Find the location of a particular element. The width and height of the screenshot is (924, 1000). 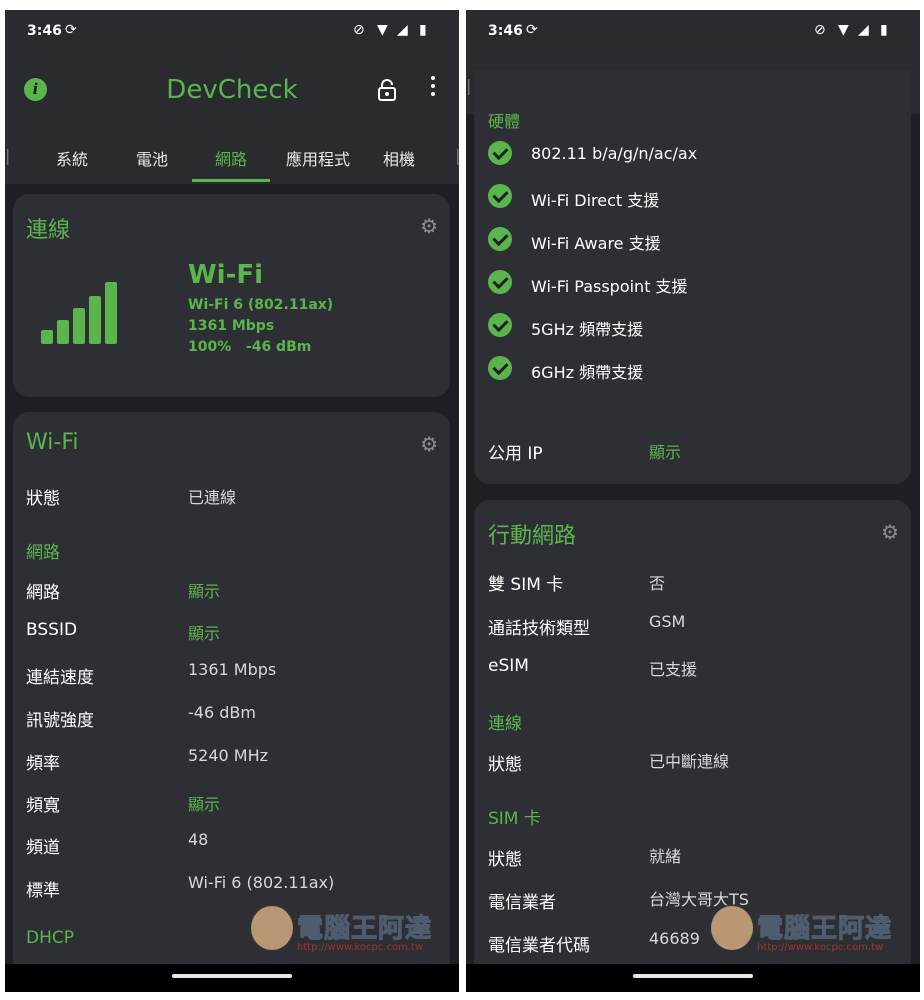

active-tab-indicator is located at coordinates (231, 180).